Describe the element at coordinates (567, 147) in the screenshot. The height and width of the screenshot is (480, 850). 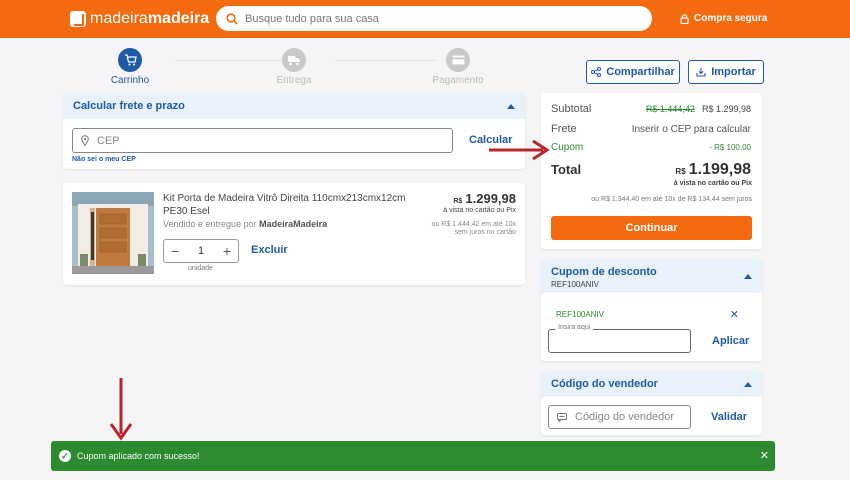
I see `cupom-label: Cupom` at that location.